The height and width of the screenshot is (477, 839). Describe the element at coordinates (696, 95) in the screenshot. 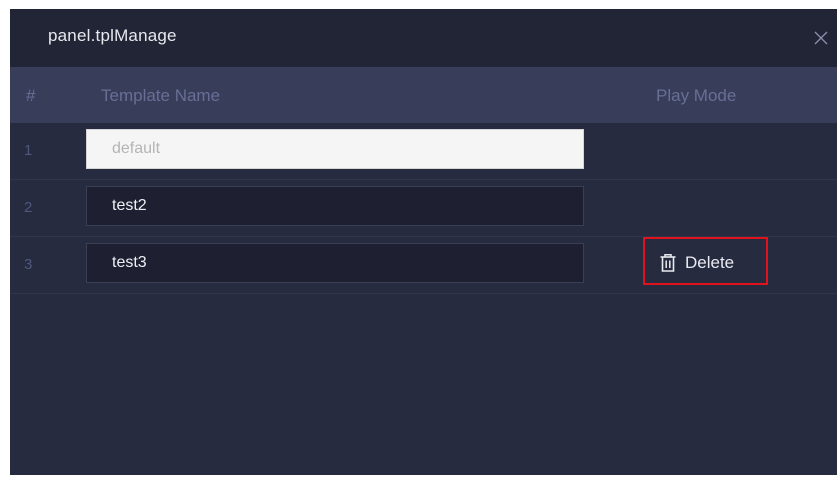

I see `column-header-play-mode: Play Mode` at that location.